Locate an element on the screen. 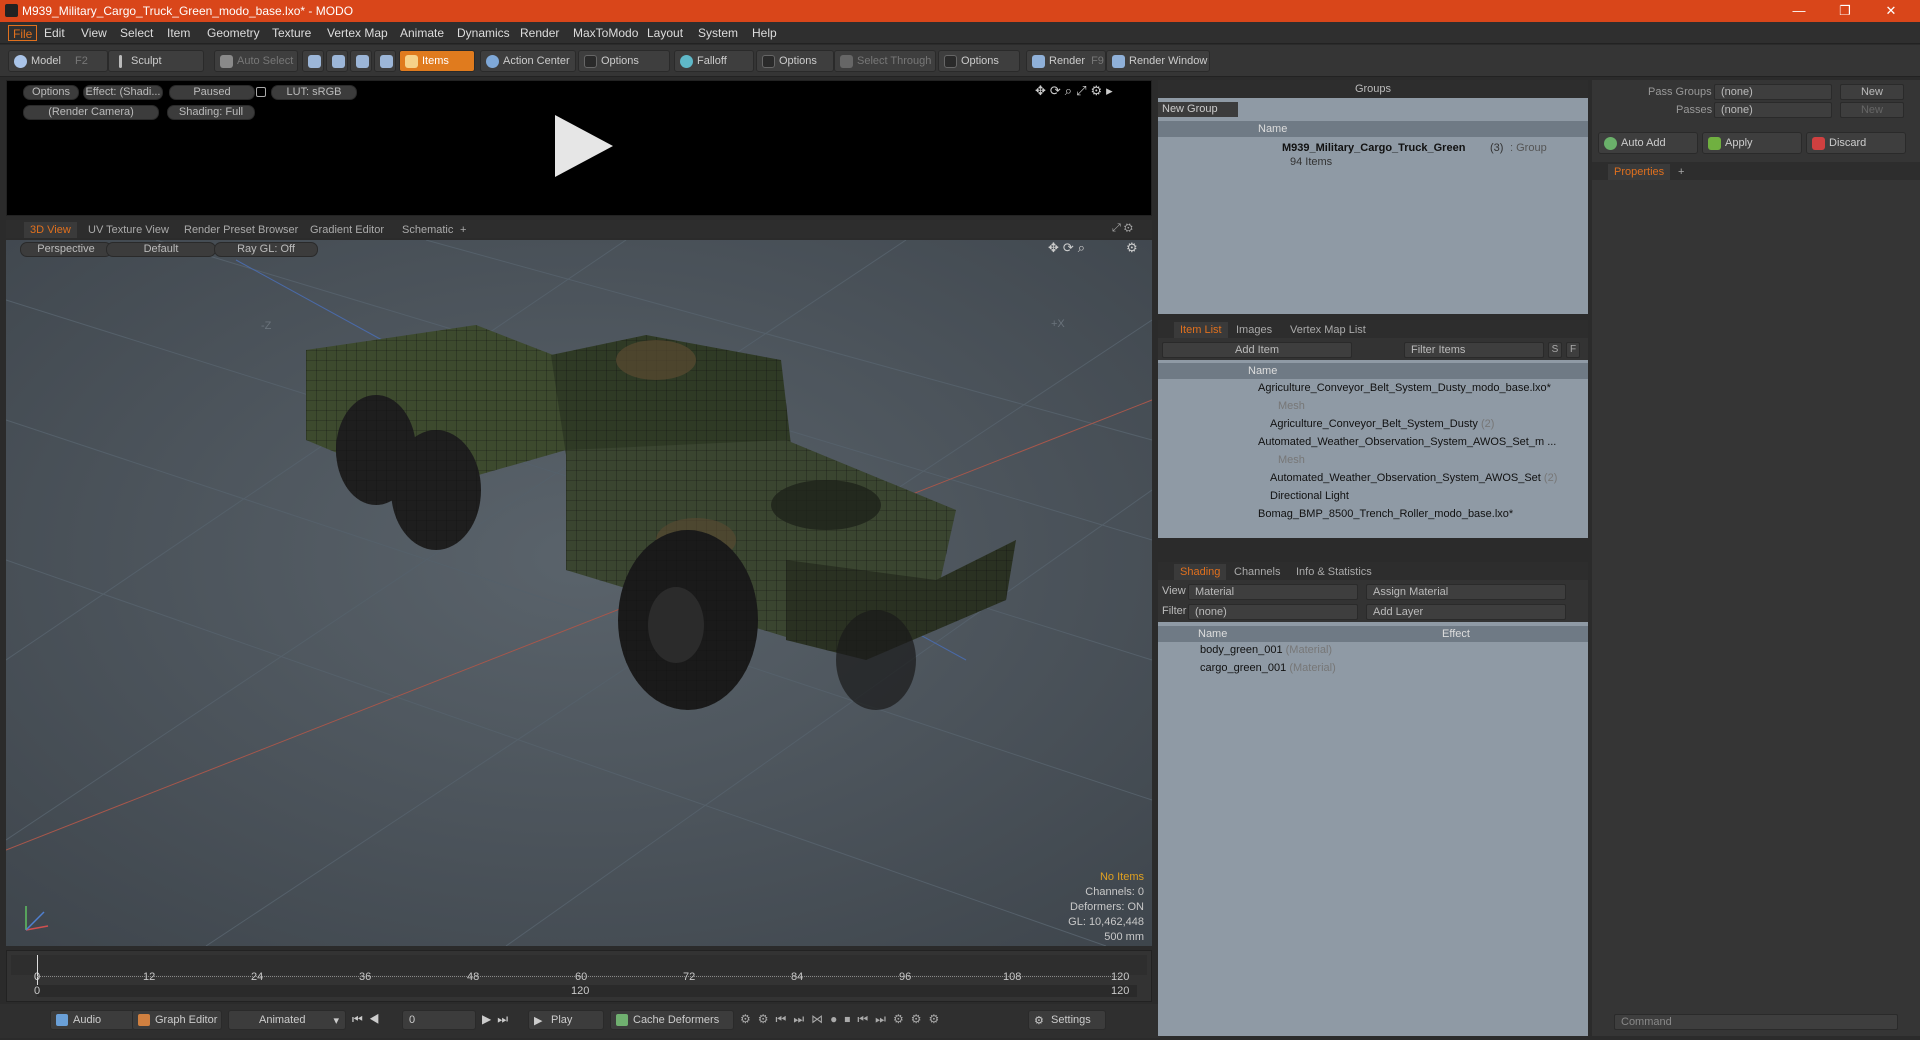  preview-options-button: Options is located at coordinates (51, 92).